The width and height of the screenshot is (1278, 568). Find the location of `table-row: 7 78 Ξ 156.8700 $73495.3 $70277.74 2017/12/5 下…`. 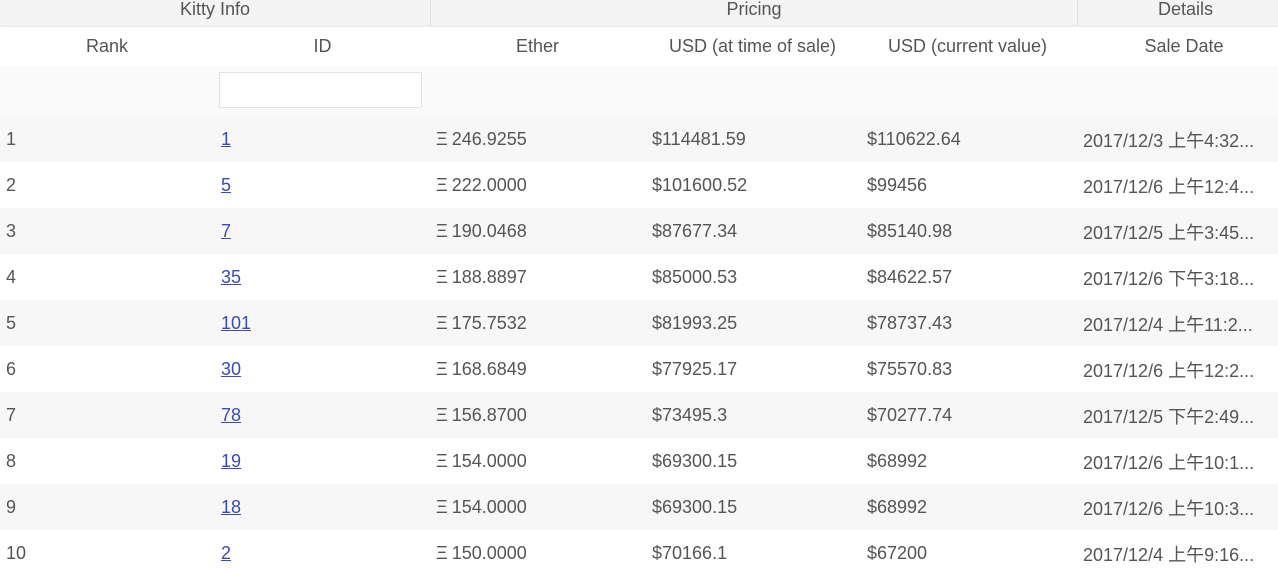

table-row: 7 78 Ξ 156.8700 $73495.3 $70277.74 2017/12/5 下… is located at coordinates (639, 415).